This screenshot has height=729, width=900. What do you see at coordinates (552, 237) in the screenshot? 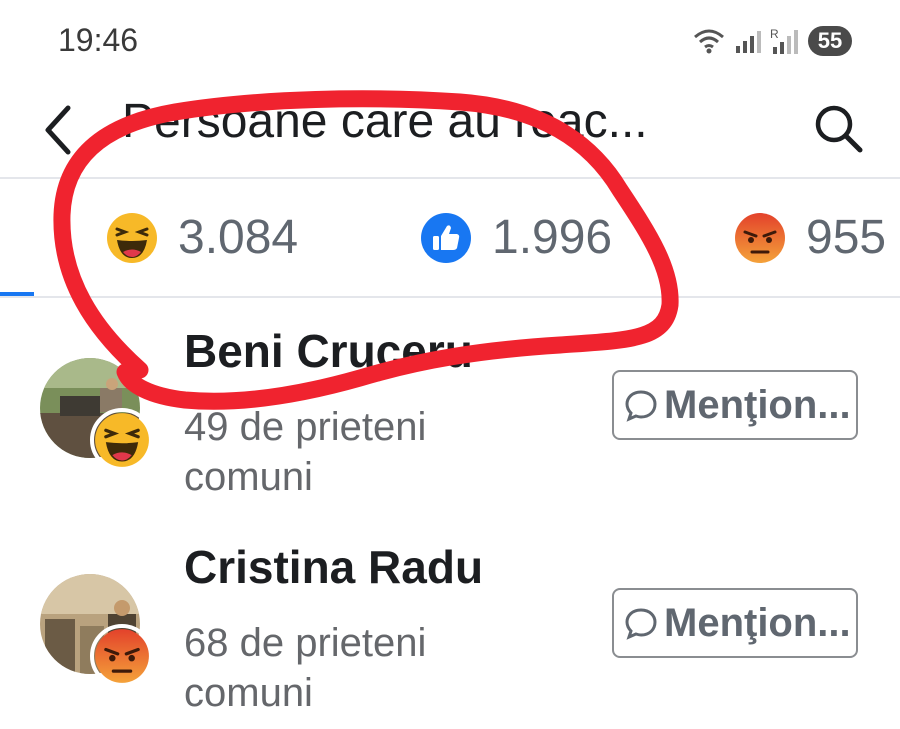
I see `tab-like-count: 1.996` at bounding box center [552, 237].